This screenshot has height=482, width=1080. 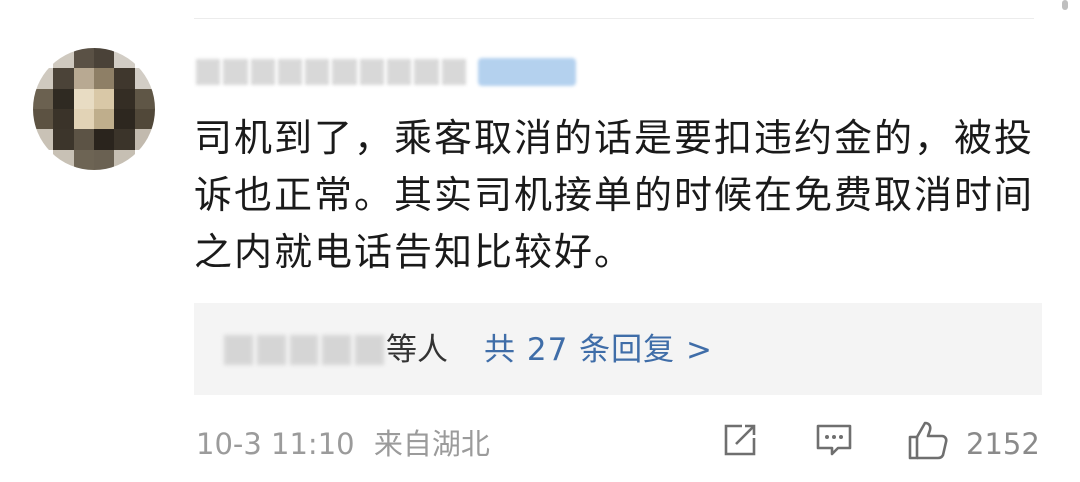 I want to click on reply-users-suffix: 等人, so click(x=417, y=350).